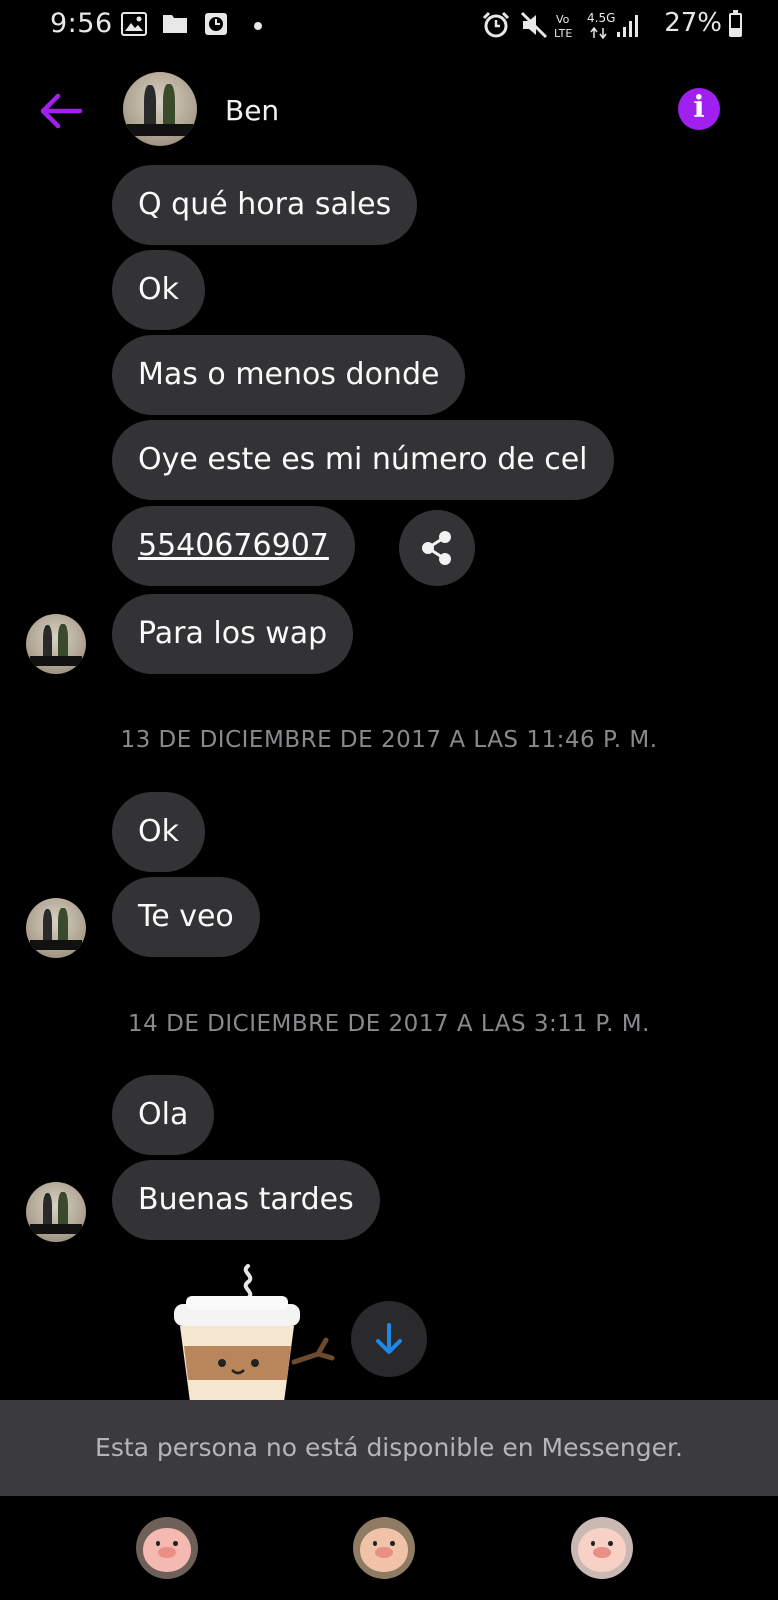 The image size is (778, 1600). Describe the element at coordinates (258, 26) in the screenshot. I see `dot-icon` at that location.